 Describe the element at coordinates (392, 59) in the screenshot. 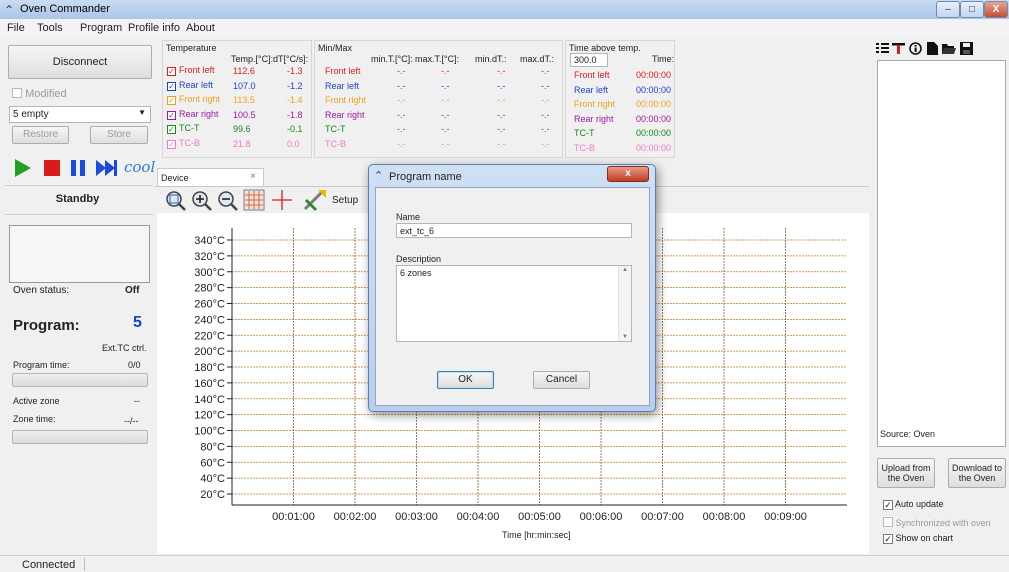

I see `col-min-t: min.T.[°C]:` at that location.